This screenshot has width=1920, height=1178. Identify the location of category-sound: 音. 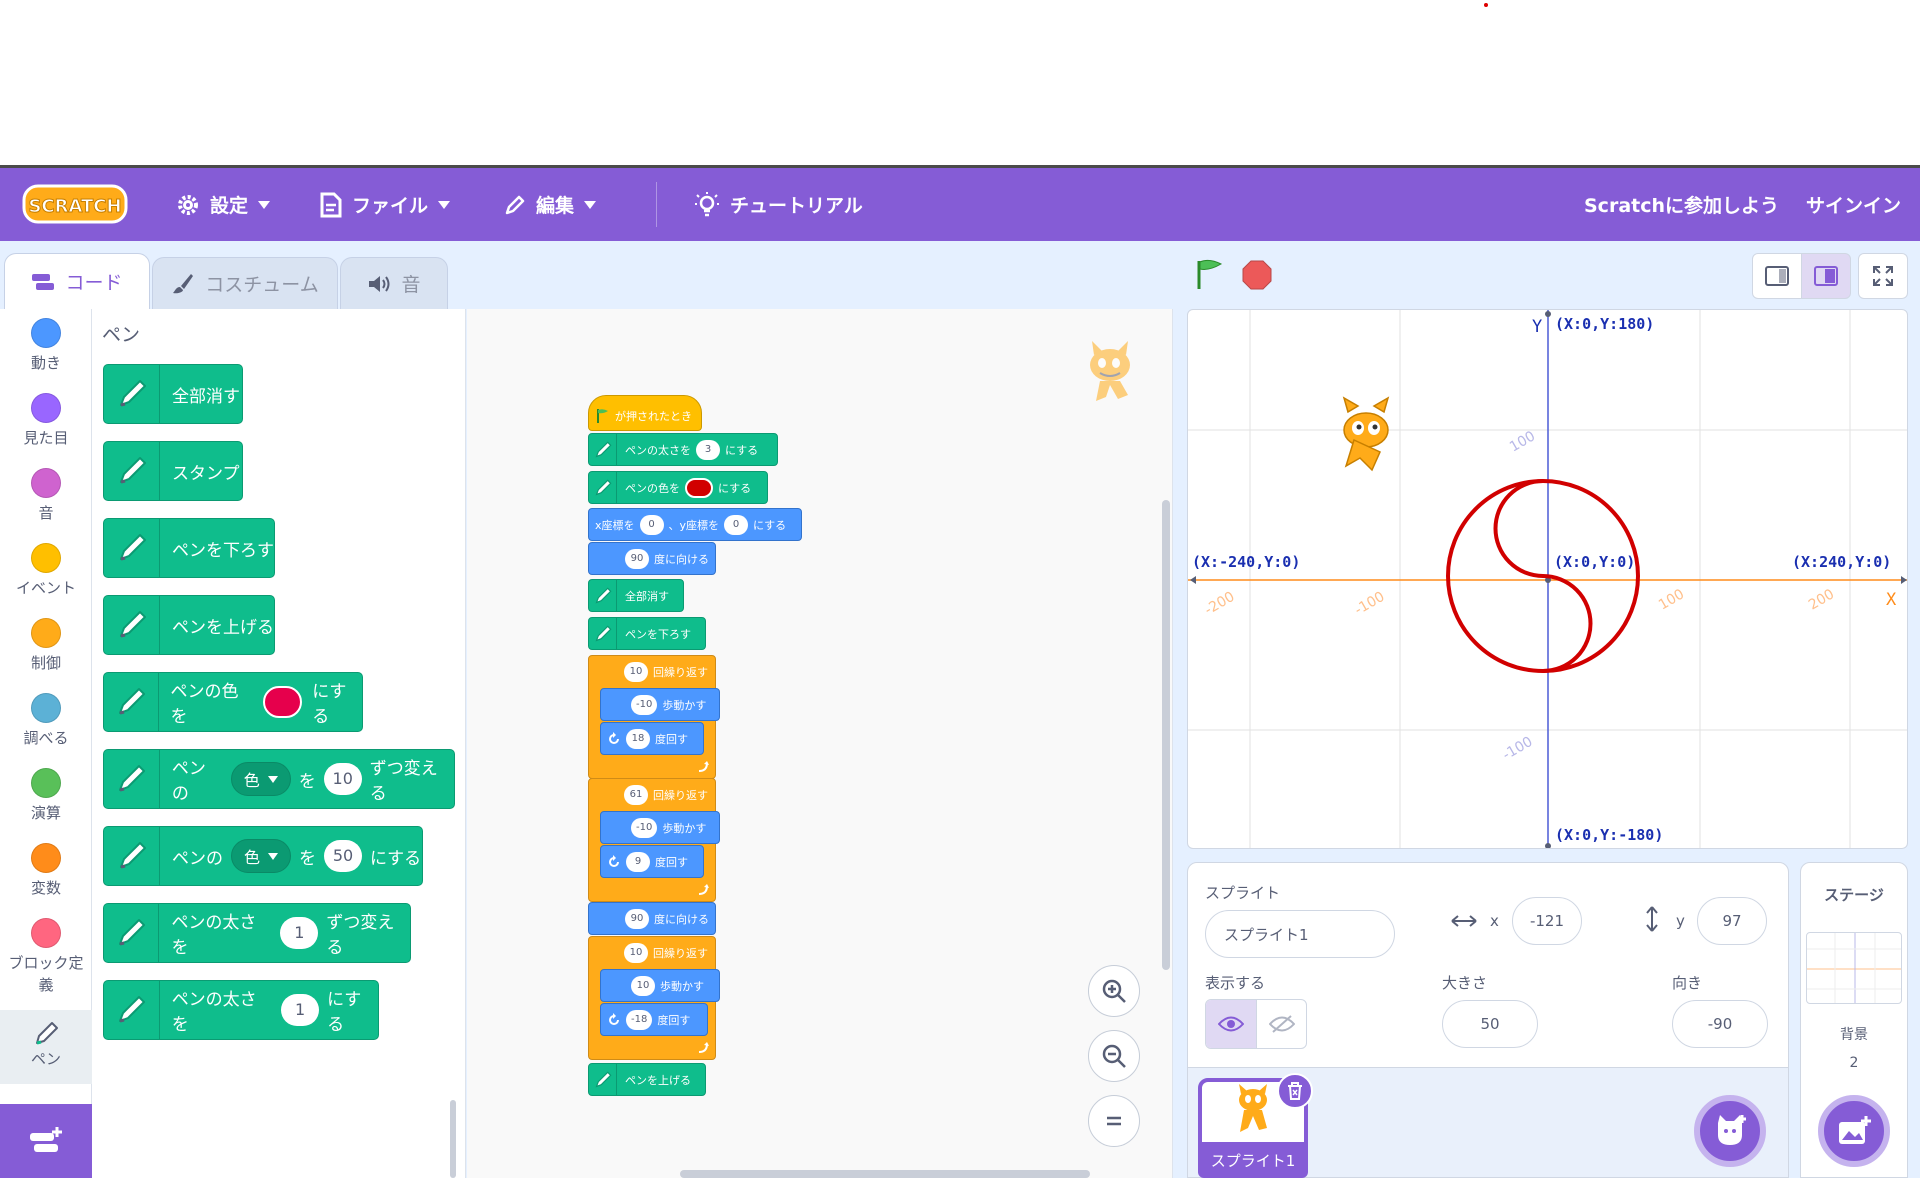
(46, 505).